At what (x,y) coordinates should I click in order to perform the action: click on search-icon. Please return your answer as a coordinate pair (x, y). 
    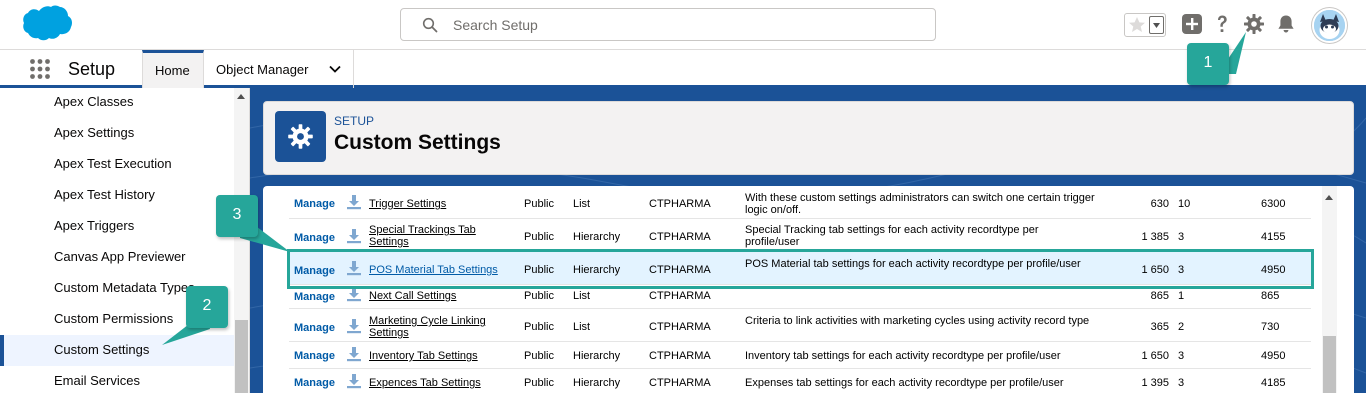
    Looking at the image, I should click on (430, 25).